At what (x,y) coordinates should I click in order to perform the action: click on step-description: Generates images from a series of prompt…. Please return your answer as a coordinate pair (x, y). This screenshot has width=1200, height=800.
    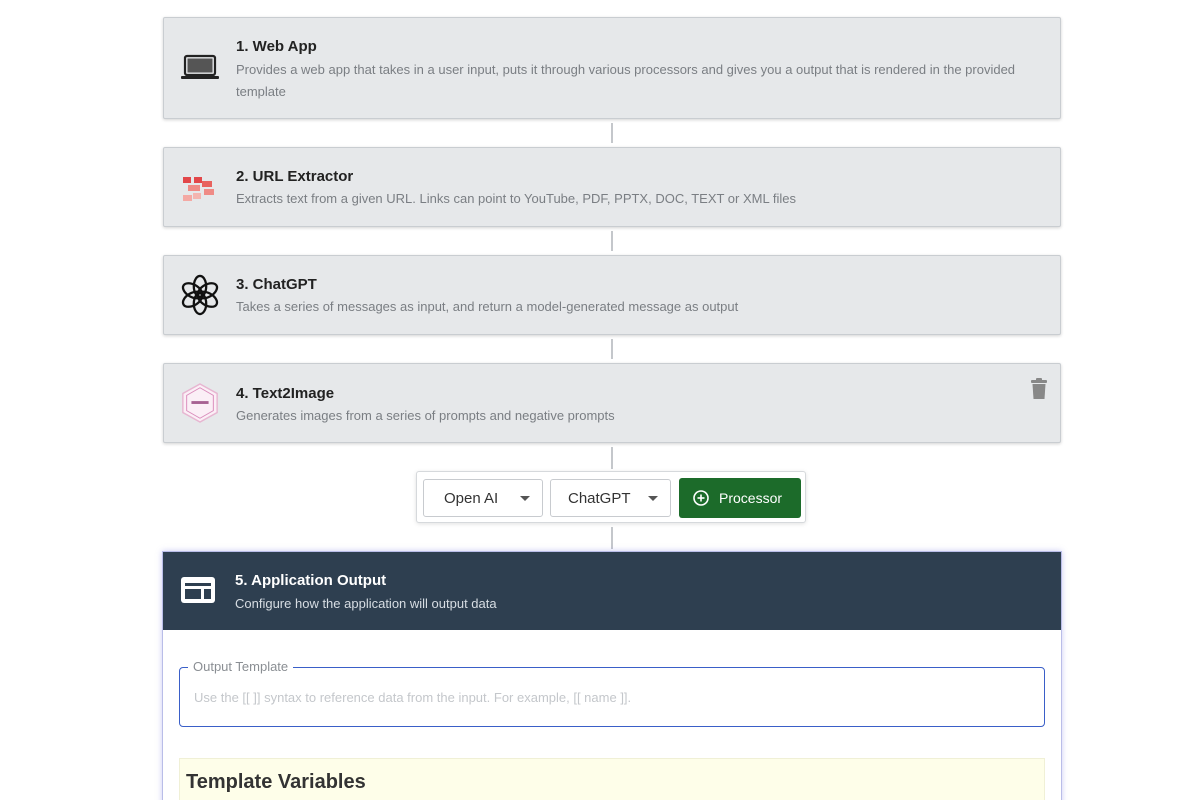
    Looking at the image, I should click on (425, 415).